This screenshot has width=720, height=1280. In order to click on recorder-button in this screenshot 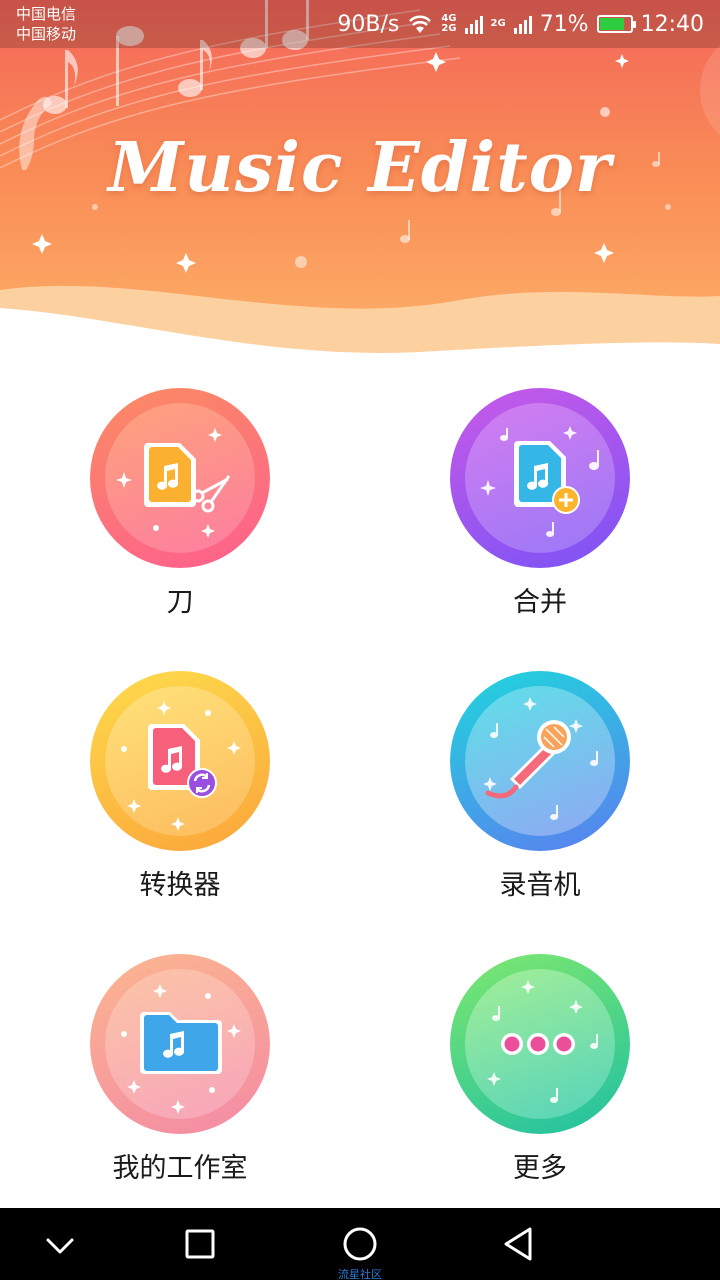, I will do `click(540, 761)`.